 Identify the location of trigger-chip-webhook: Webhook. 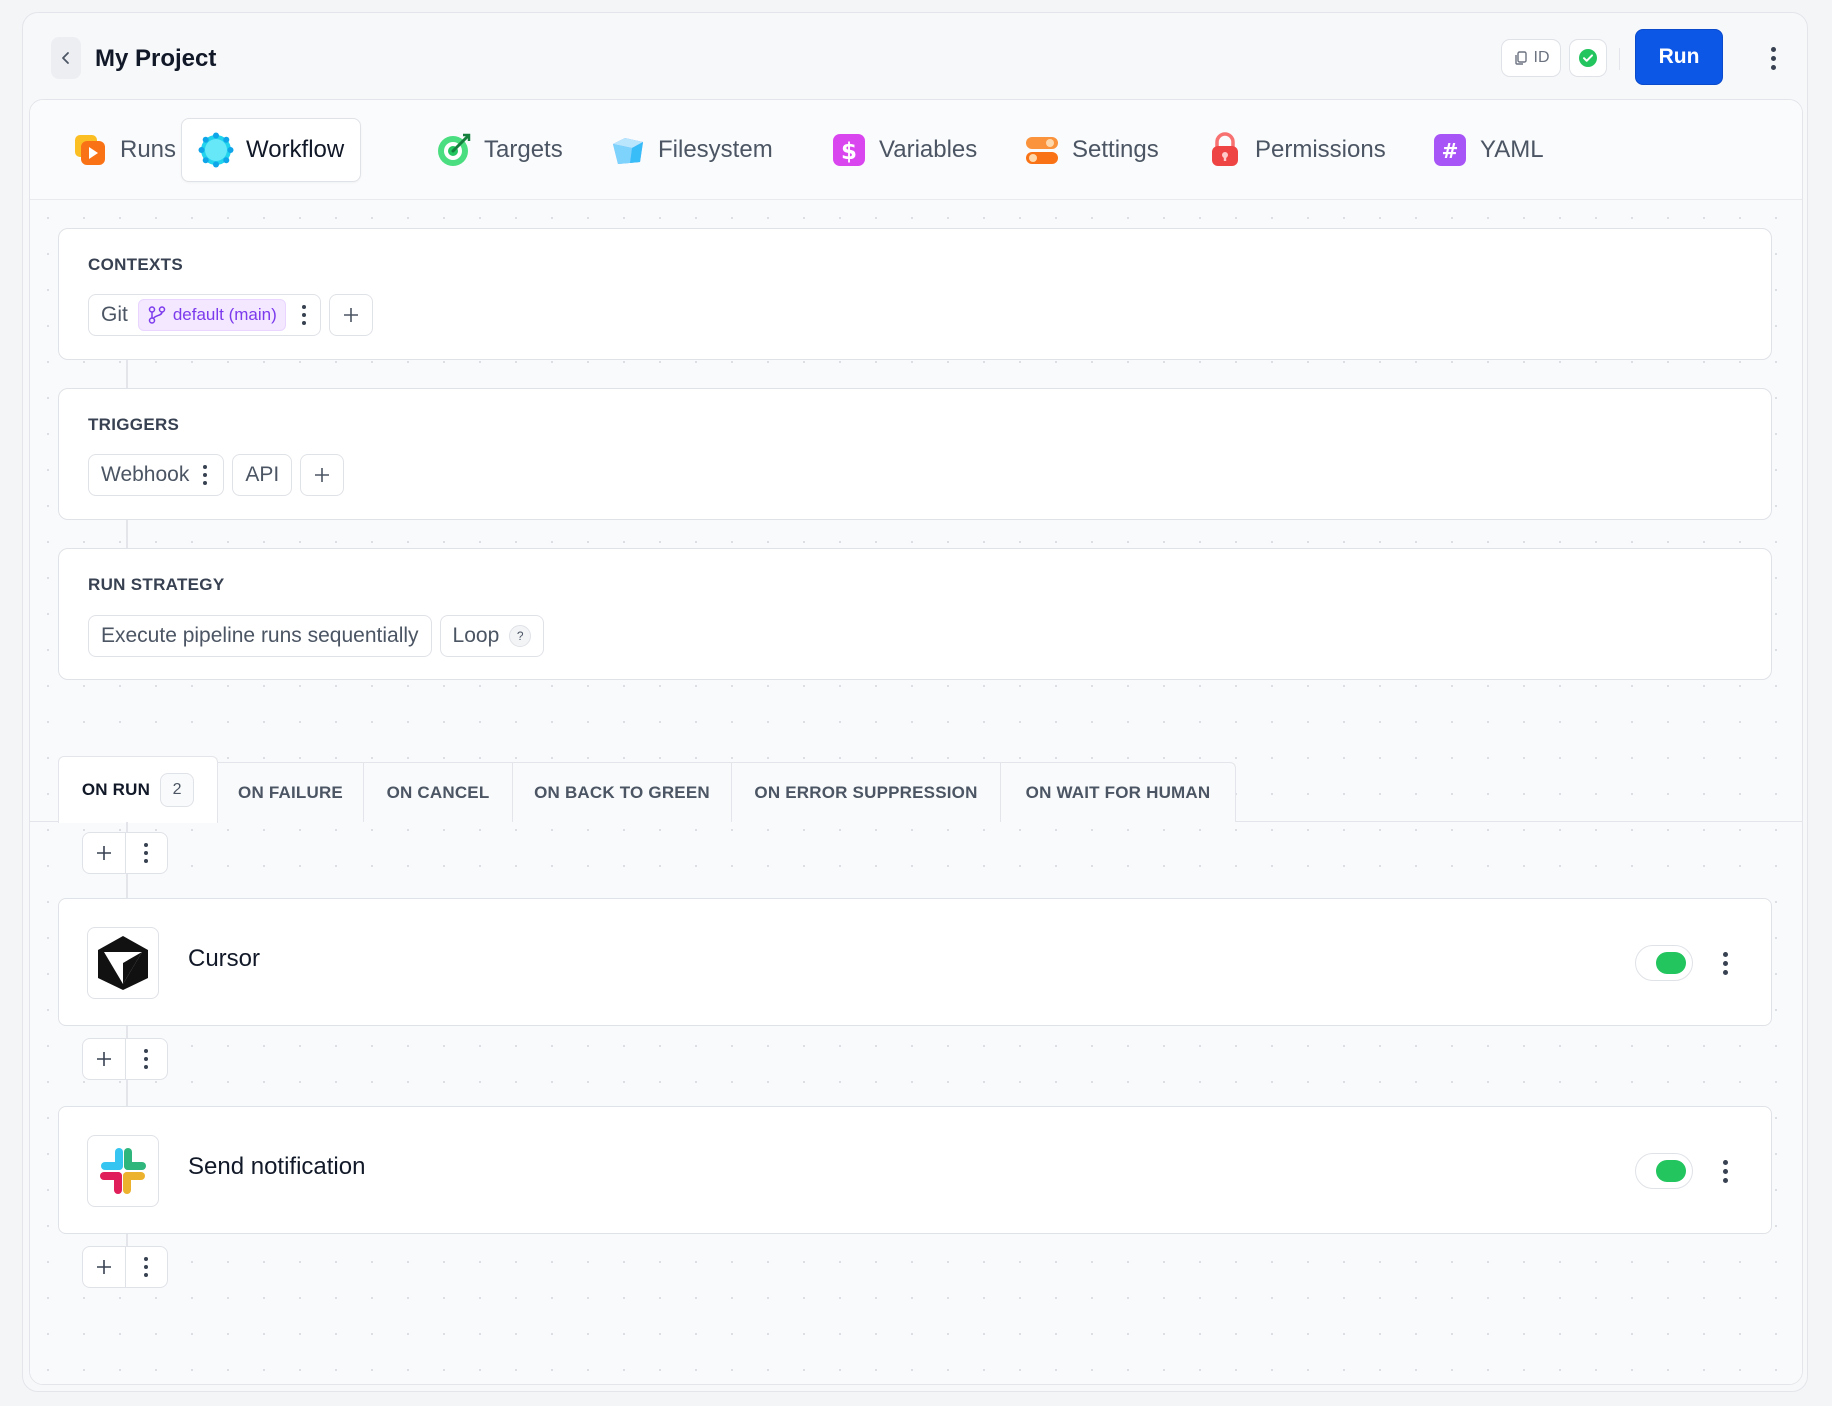
(156, 475).